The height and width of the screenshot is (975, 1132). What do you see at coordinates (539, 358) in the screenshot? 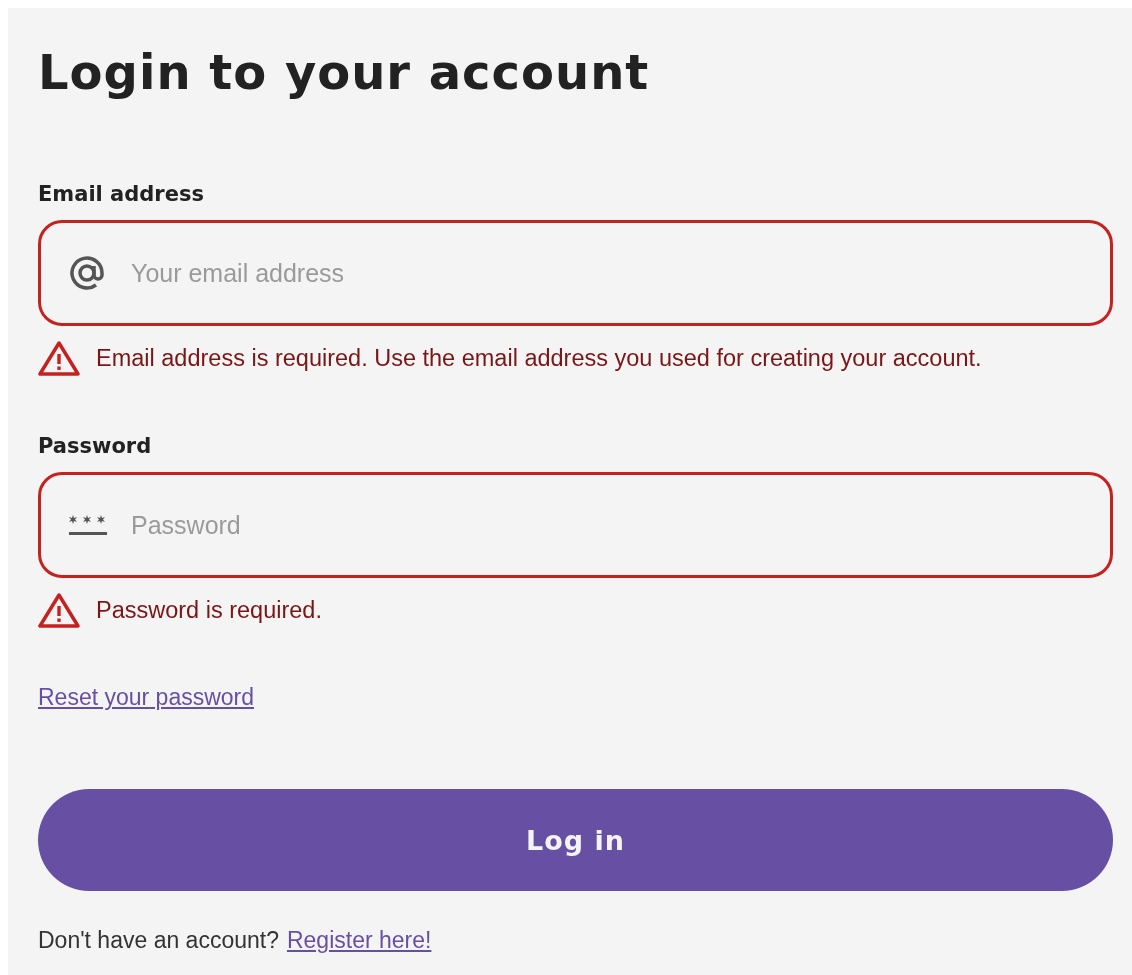
I see `error-message: Email address is required. Use the email address you used for creating your account.` at bounding box center [539, 358].